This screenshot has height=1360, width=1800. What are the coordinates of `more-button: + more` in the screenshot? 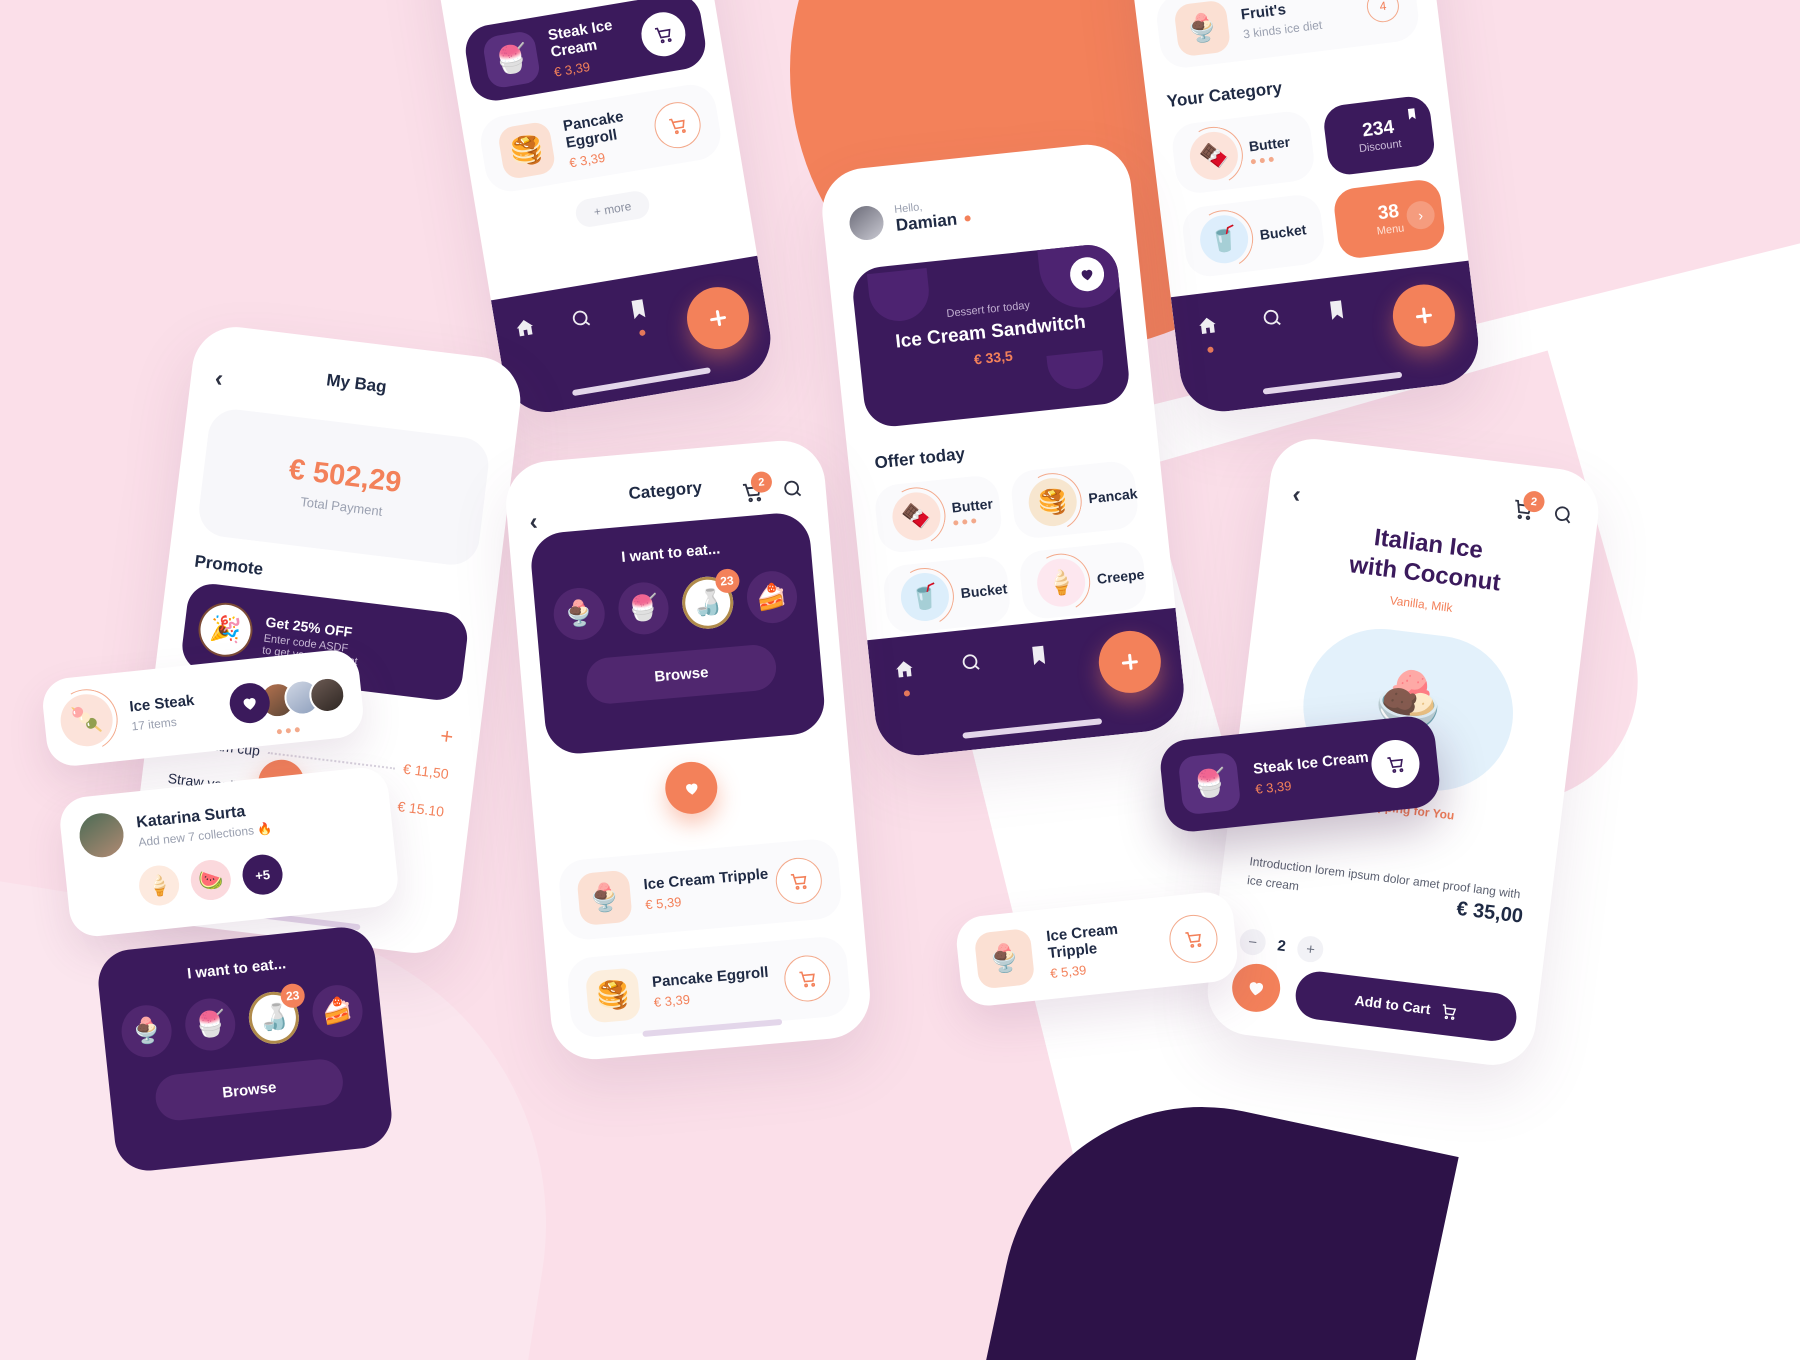 It's located at (612, 209).